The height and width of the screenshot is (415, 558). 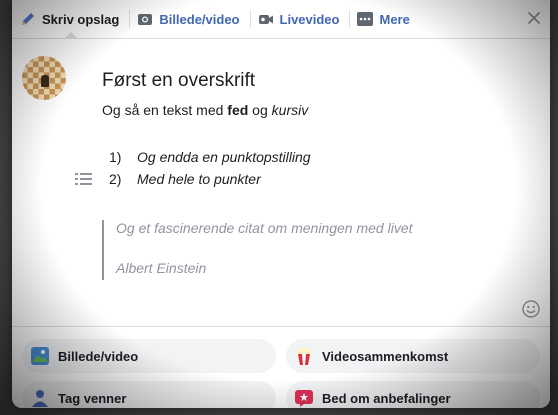 I want to click on video-camera-icon, so click(x=265, y=19).